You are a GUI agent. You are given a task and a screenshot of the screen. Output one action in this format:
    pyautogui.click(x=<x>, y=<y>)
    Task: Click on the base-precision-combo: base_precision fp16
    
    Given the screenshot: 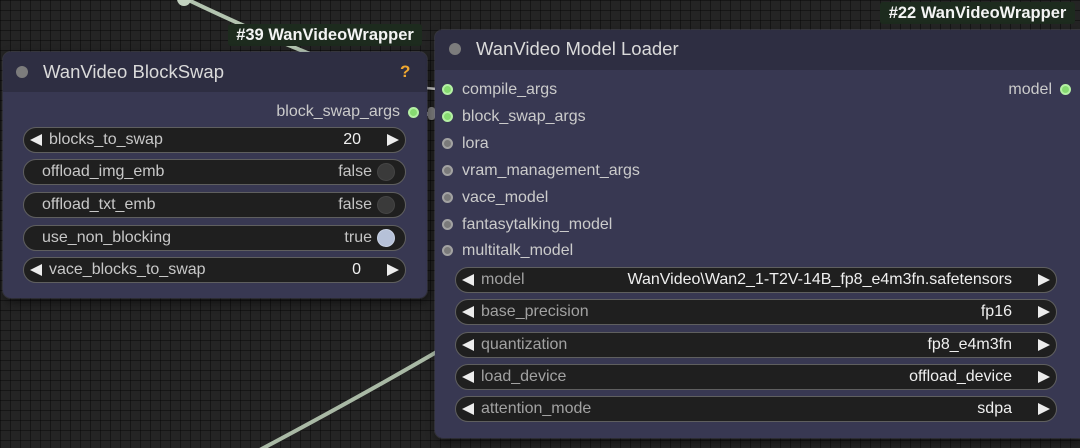 What is the action you would take?
    pyautogui.click(x=756, y=312)
    